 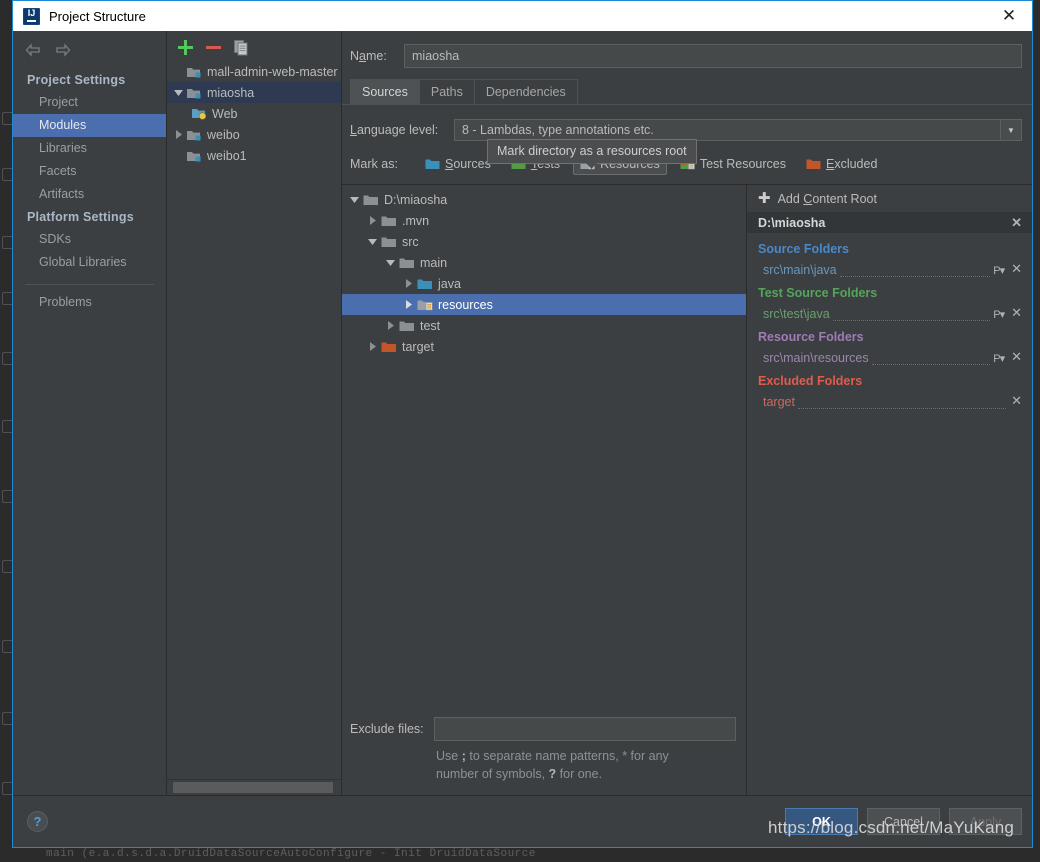 What do you see at coordinates (742, 163) in the screenshot?
I see `mark-as-test-resources-label: Test Resources` at bounding box center [742, 163].